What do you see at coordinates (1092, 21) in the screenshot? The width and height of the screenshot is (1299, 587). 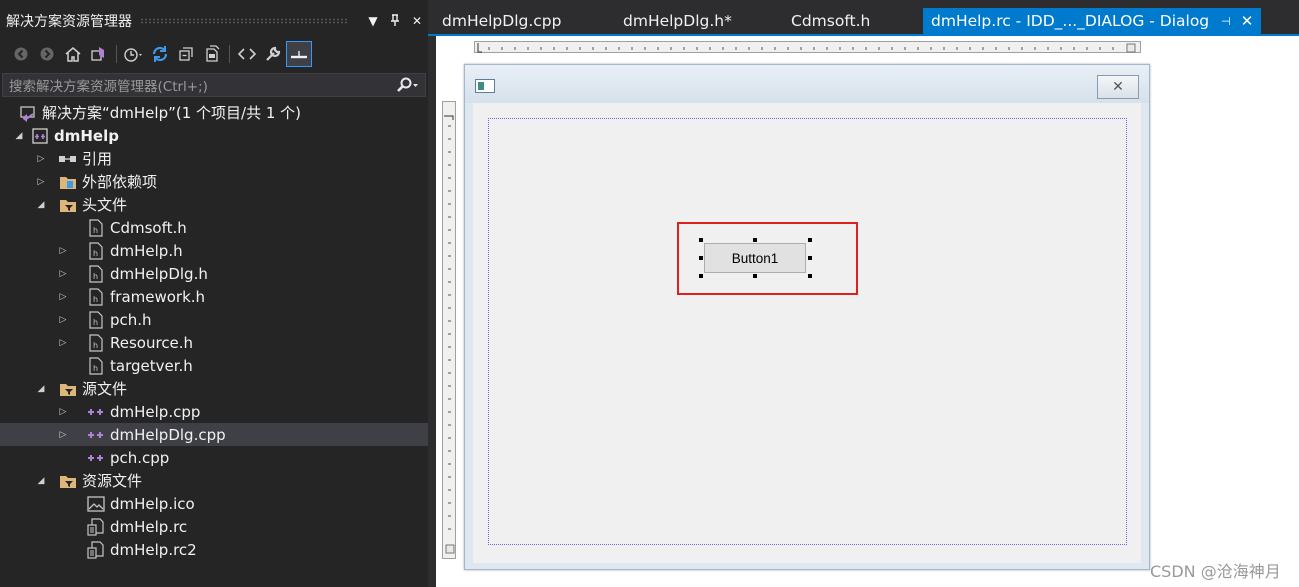 I see `tab-dmhelp-rc-dialog: dmHelp.rc - IDD_..._DIALOG - Dialog ⊣ ✕` at bounding box center [1092, 21].